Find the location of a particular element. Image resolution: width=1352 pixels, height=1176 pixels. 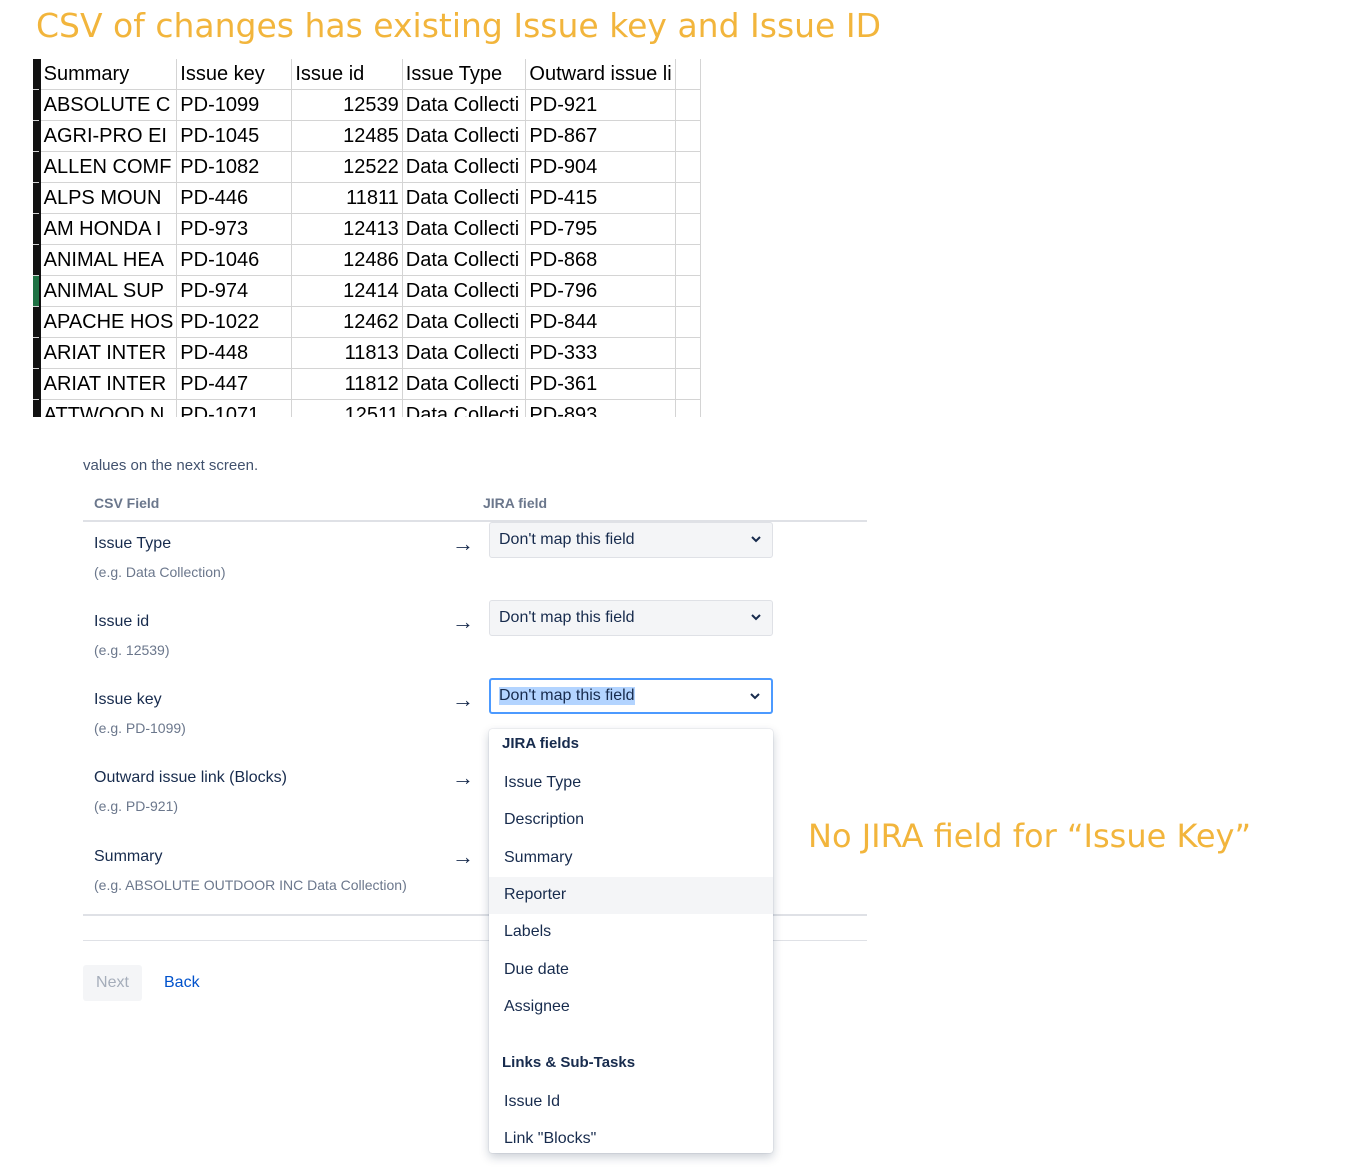

option-label: Due date is located at coordinates (536, 969).